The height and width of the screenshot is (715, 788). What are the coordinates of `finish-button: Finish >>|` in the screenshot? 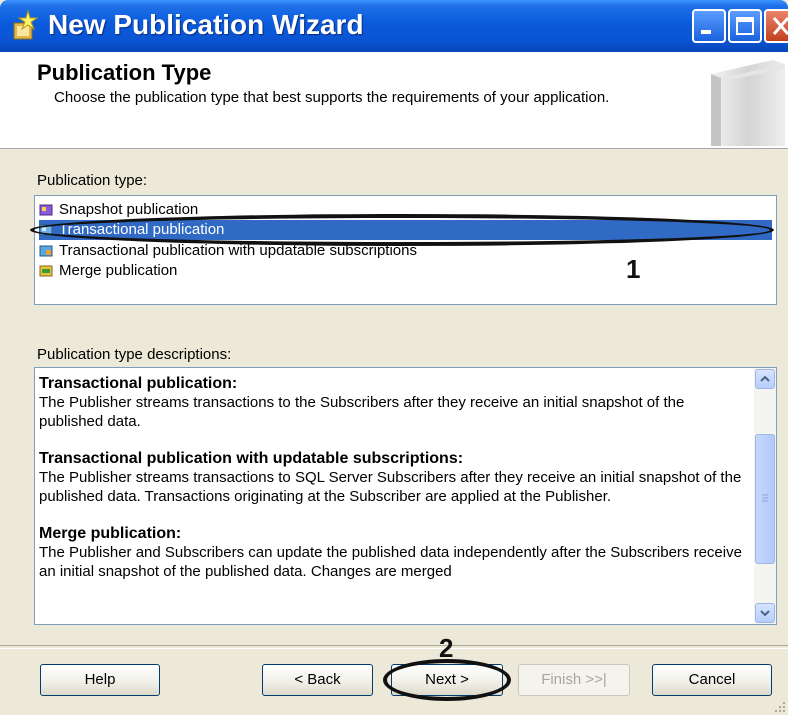 It's located at (574, 680).